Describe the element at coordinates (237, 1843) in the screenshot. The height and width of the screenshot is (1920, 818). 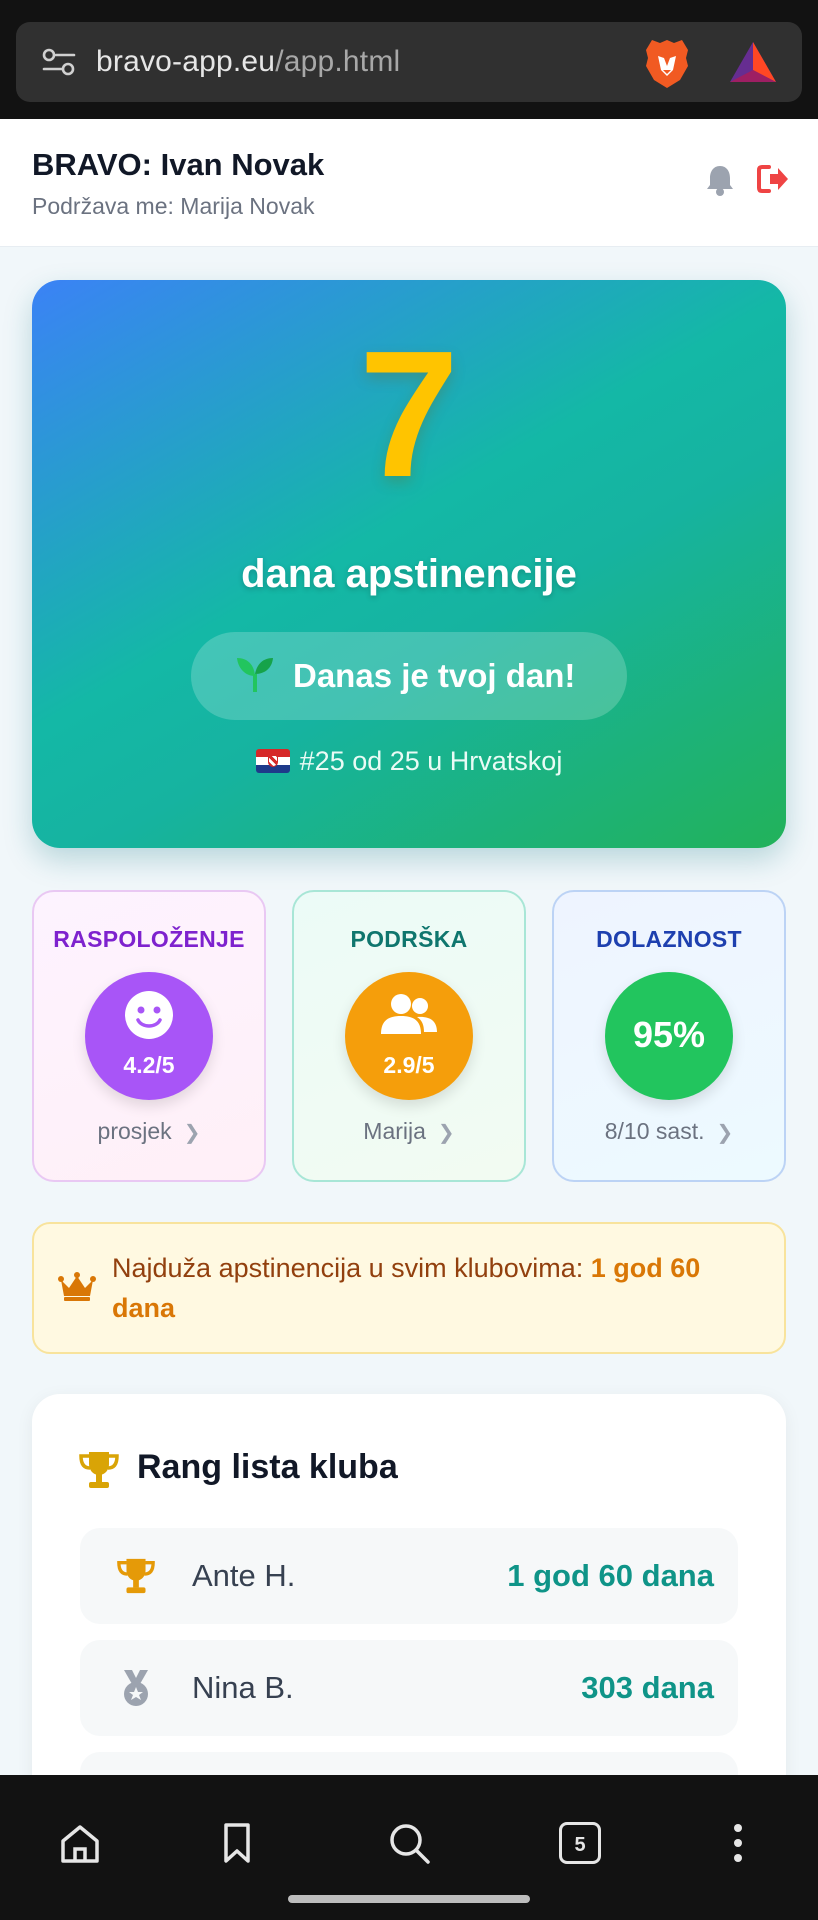
I see `bookmark-icon` at that location.